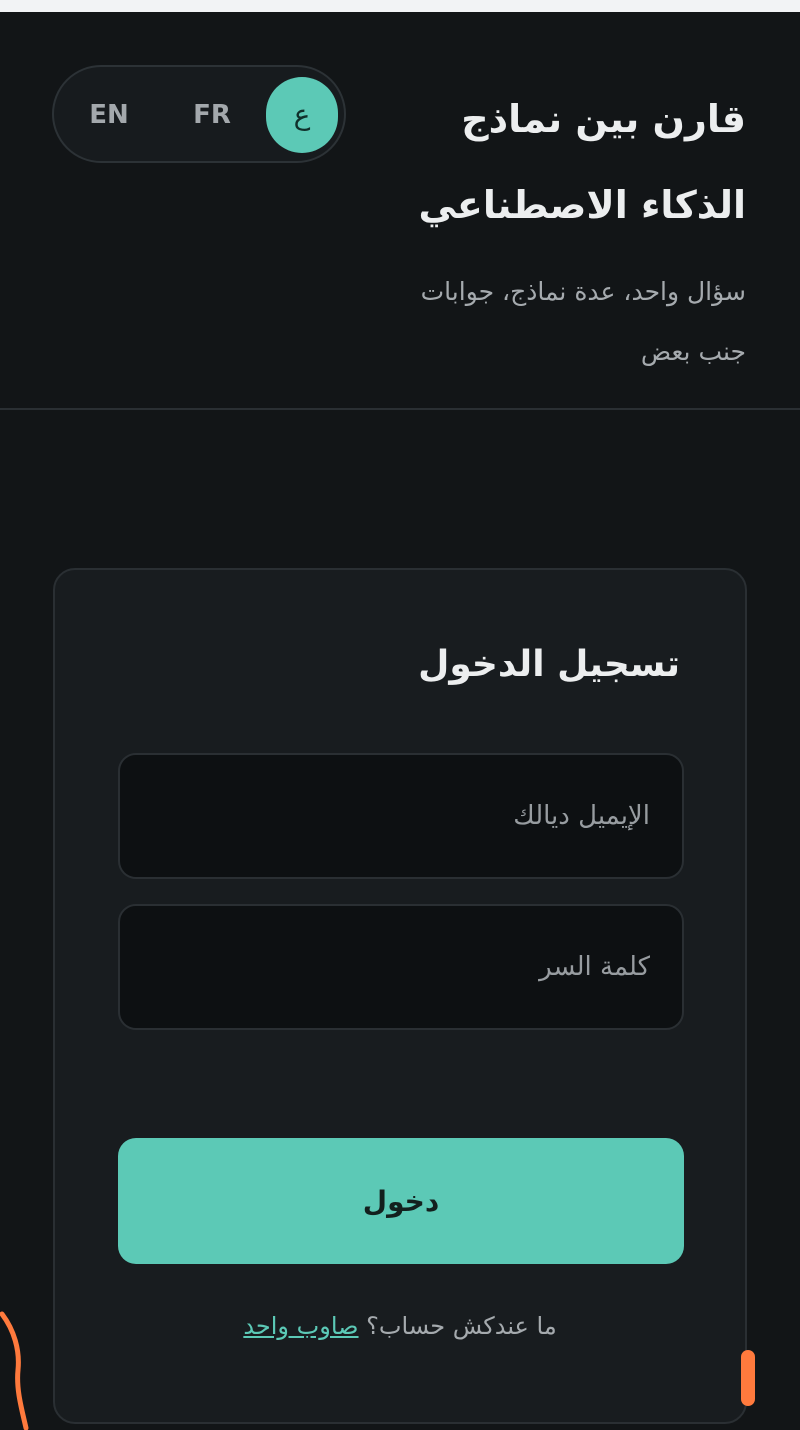 The image size is (800, 1430). Describe the element at coordinates (748, 1378) in the screenshot. I see `scrollbar-thumb` at that location.